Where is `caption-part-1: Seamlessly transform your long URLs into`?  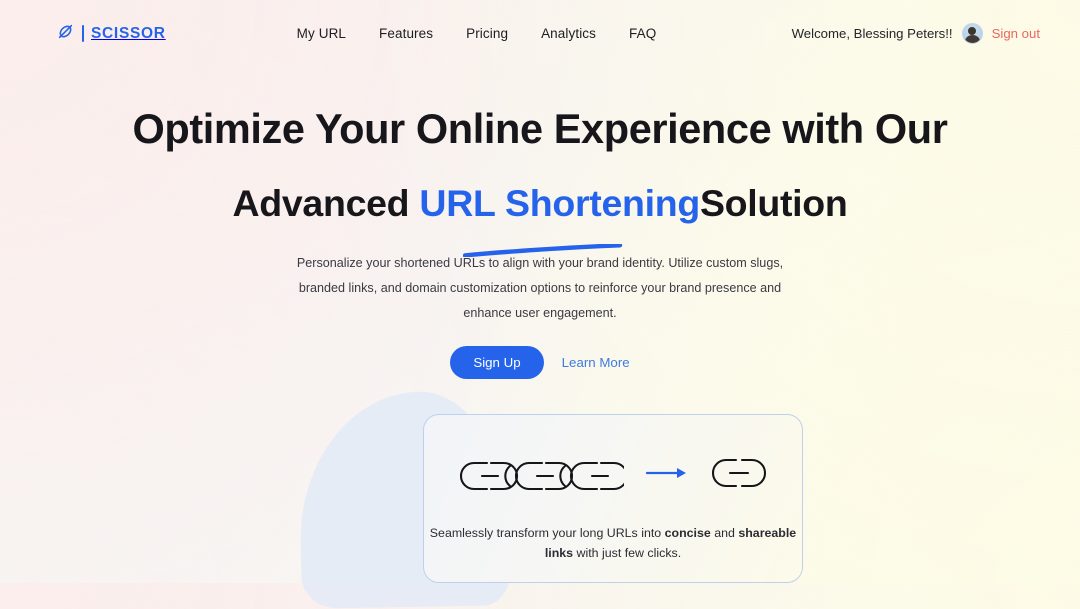
caption-part-1: Seamlessly transform your long URLs into is located at coordinates (547, 533).